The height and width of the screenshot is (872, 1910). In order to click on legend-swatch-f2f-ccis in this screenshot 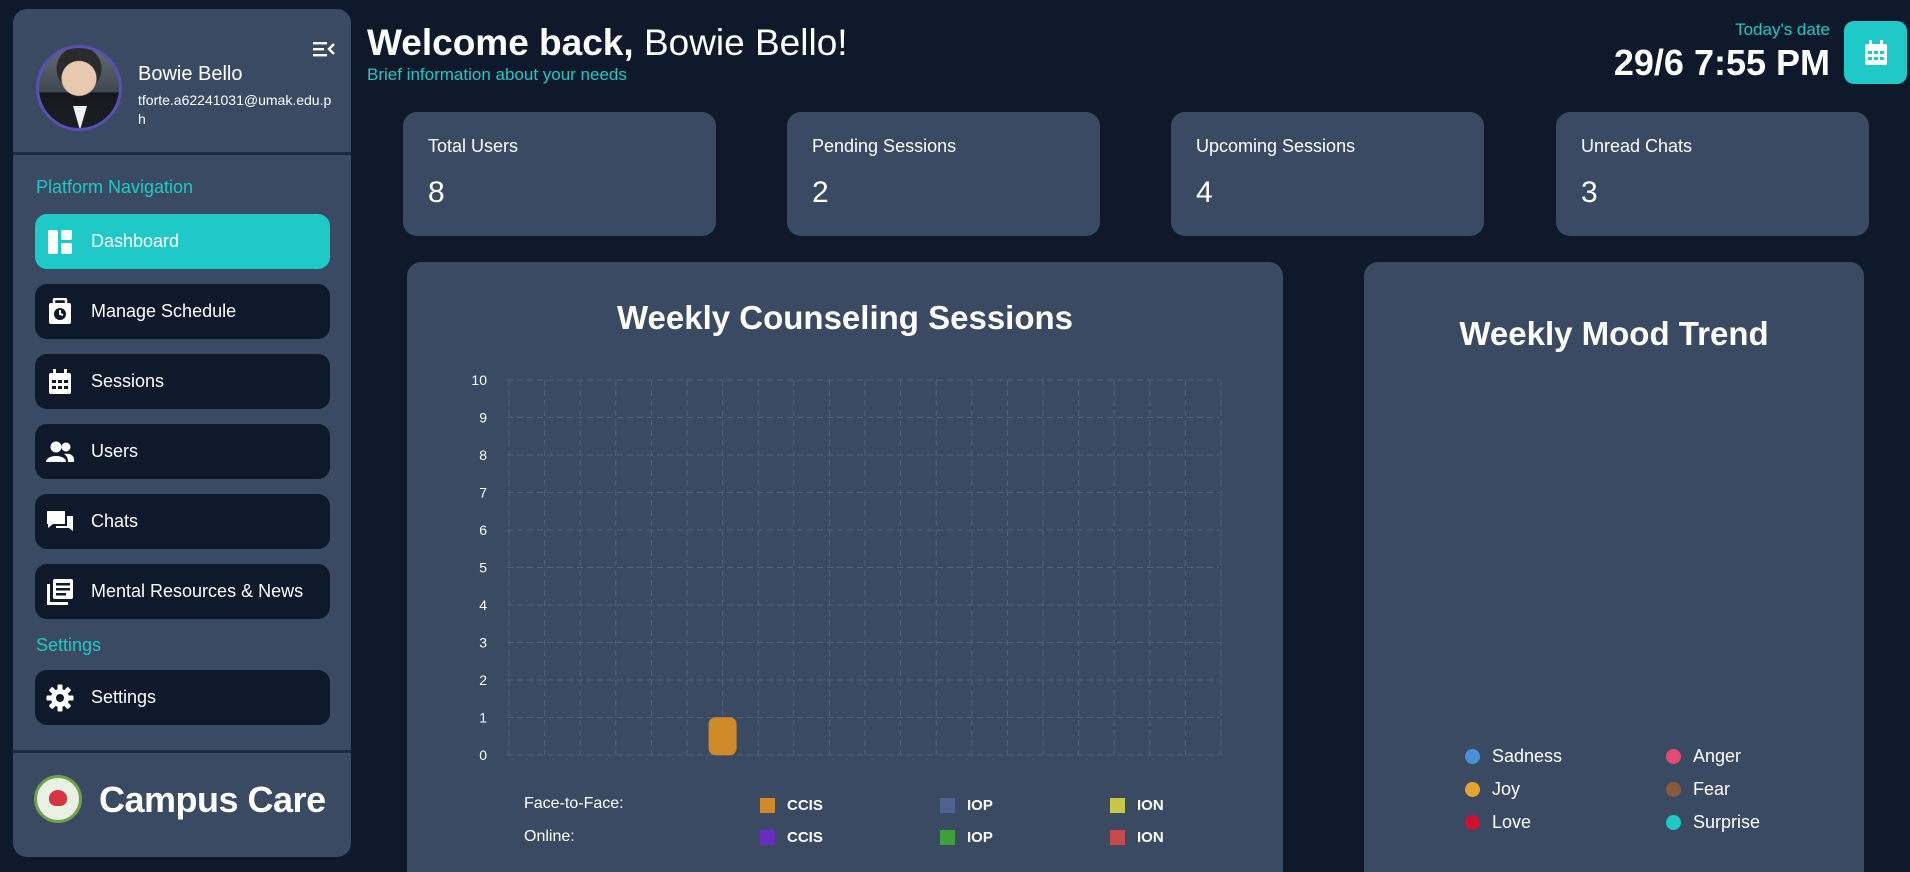, I will do `click(767, 805)`.